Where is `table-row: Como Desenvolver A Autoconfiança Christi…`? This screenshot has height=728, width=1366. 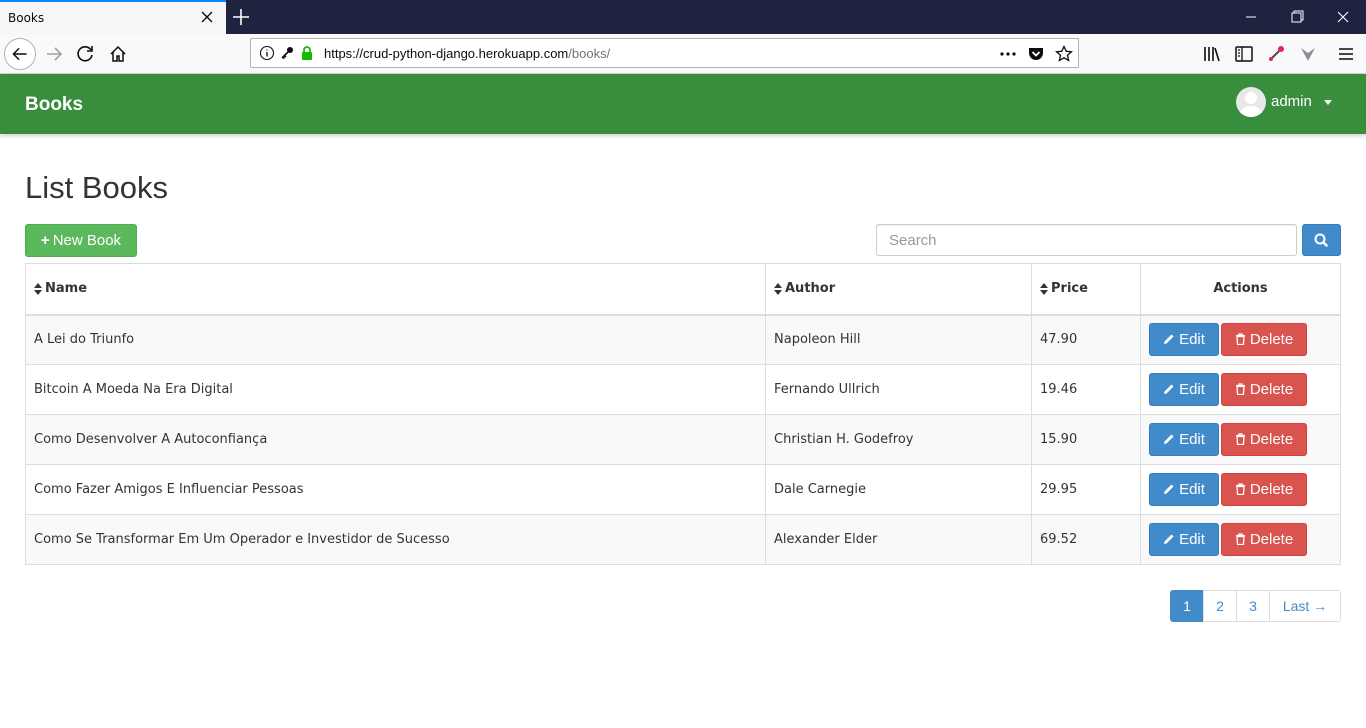
table-row: Como Desenvolver A Autoconfiança Christi… is located at coordinates (683, 439).